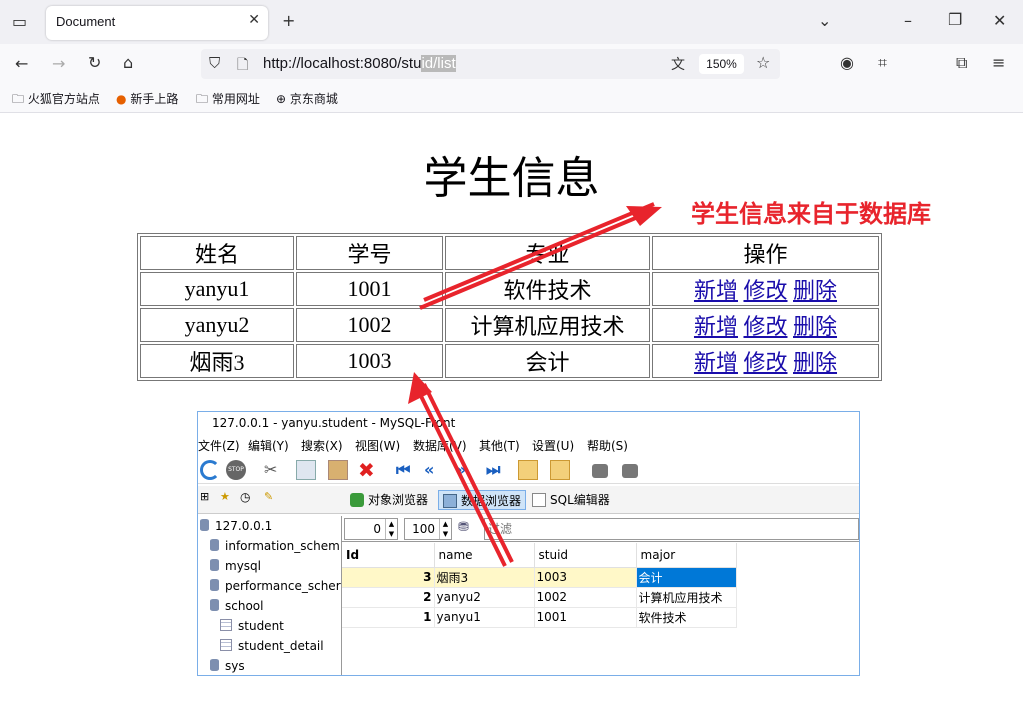 Image resolution: width=1023 pixels, height=716 pixels. Describe the element at coordinates (600, 471) in the screenshot. I see `post-icon` at that location.